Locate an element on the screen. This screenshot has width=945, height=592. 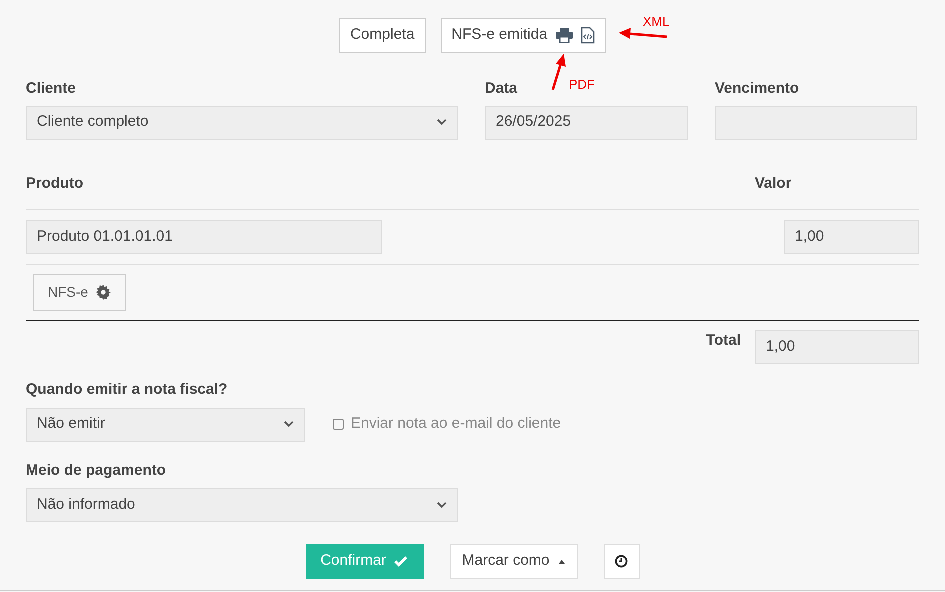
clock-icon is located at coordinates (621, 561).